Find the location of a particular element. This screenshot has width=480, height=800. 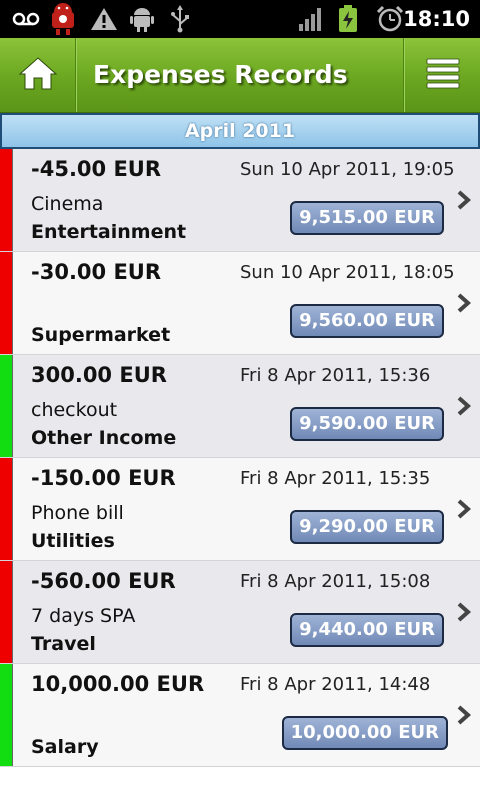

record-balance-badge: 9,560.00 EUR is located at coordinates (367, 321).